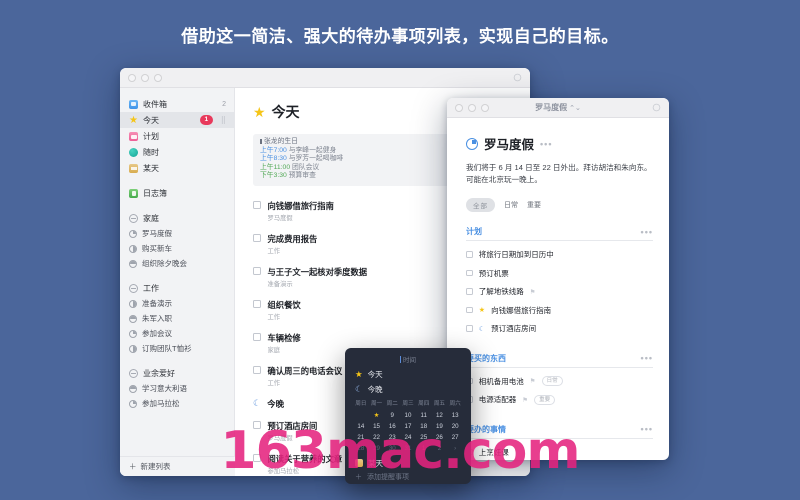 This screenshot has height=500, width=800. I want to click on calendar-day: 20, so click(455, 426).